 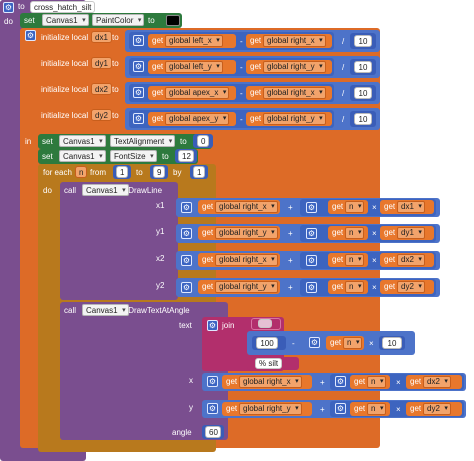 What do you see at coordinates (101, 115) in the screenshot?
I see `local-var-field: dy2` at bounding box center [101, 115].